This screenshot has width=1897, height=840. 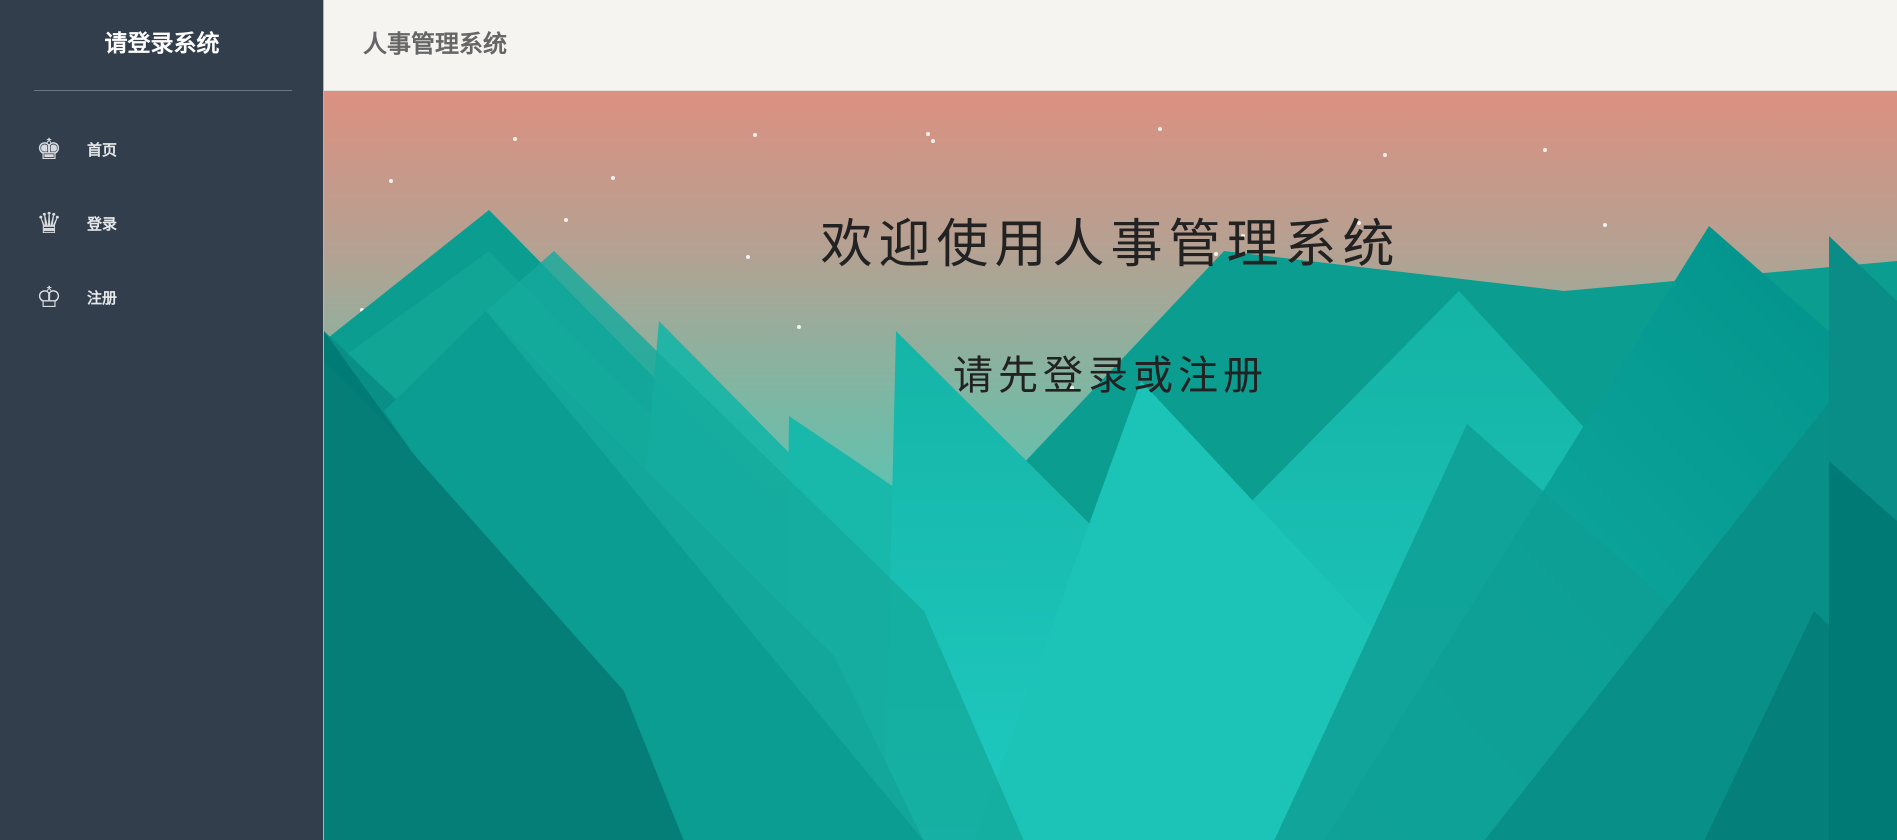 I want to click on sidebar-item-label: 登录, so click(x=102, y=224).